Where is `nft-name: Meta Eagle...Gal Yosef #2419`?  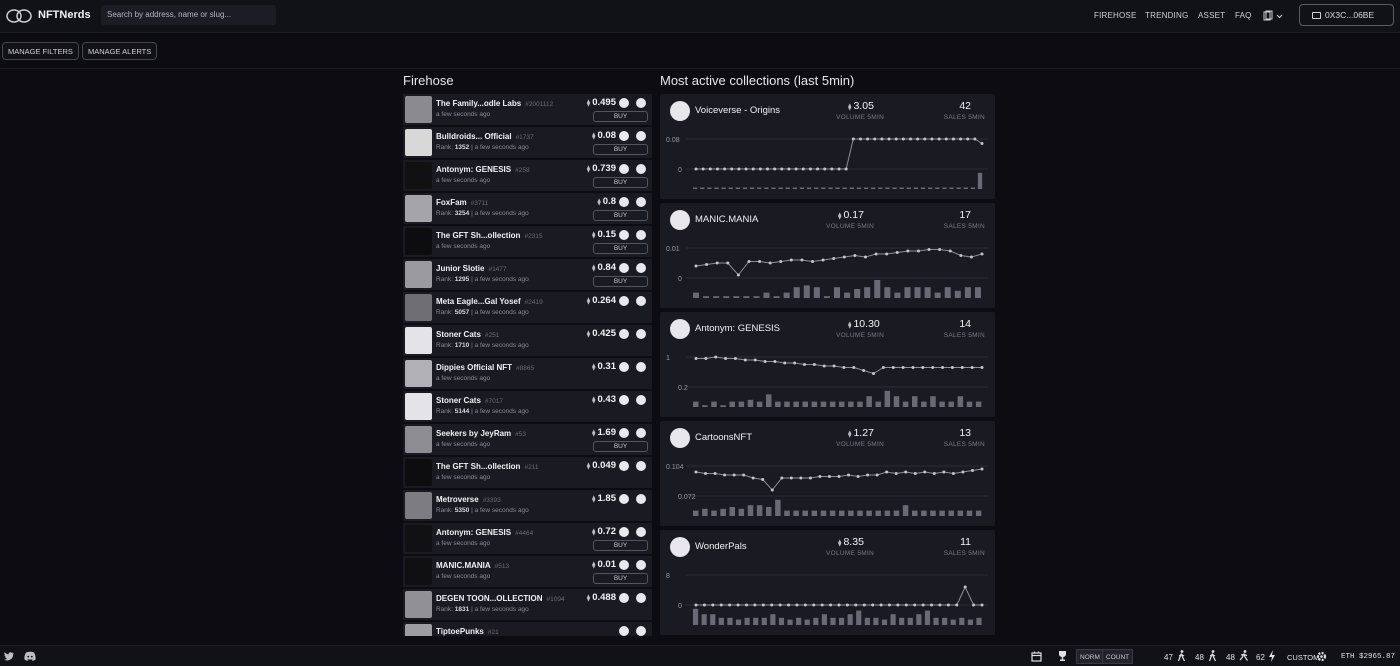 nft-name: Meta Eagle...Gal Yosef #2419 is located at coordinates (489, 301).